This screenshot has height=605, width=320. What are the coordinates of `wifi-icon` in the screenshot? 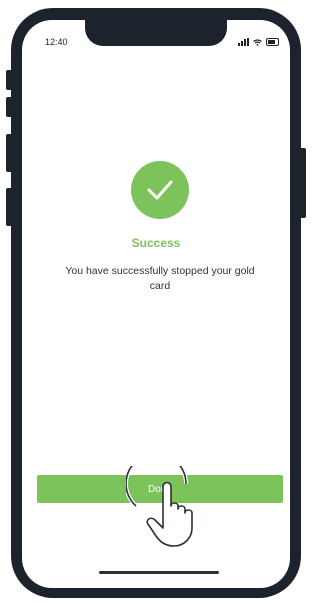 It's located at (257, 42).